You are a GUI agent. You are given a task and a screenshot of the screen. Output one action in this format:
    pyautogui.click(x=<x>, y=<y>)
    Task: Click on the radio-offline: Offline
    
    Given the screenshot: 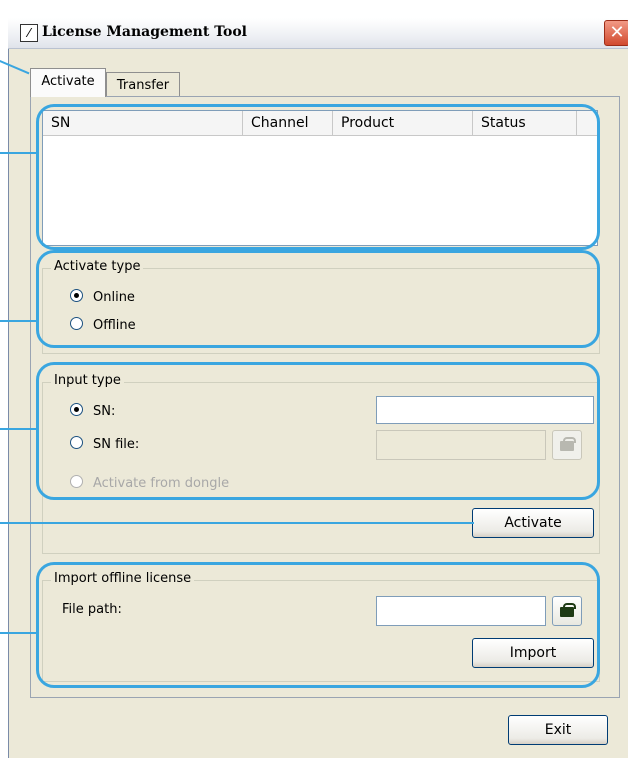 What is the action you would take?
    pyautogui.click(x=103, y=326)
    